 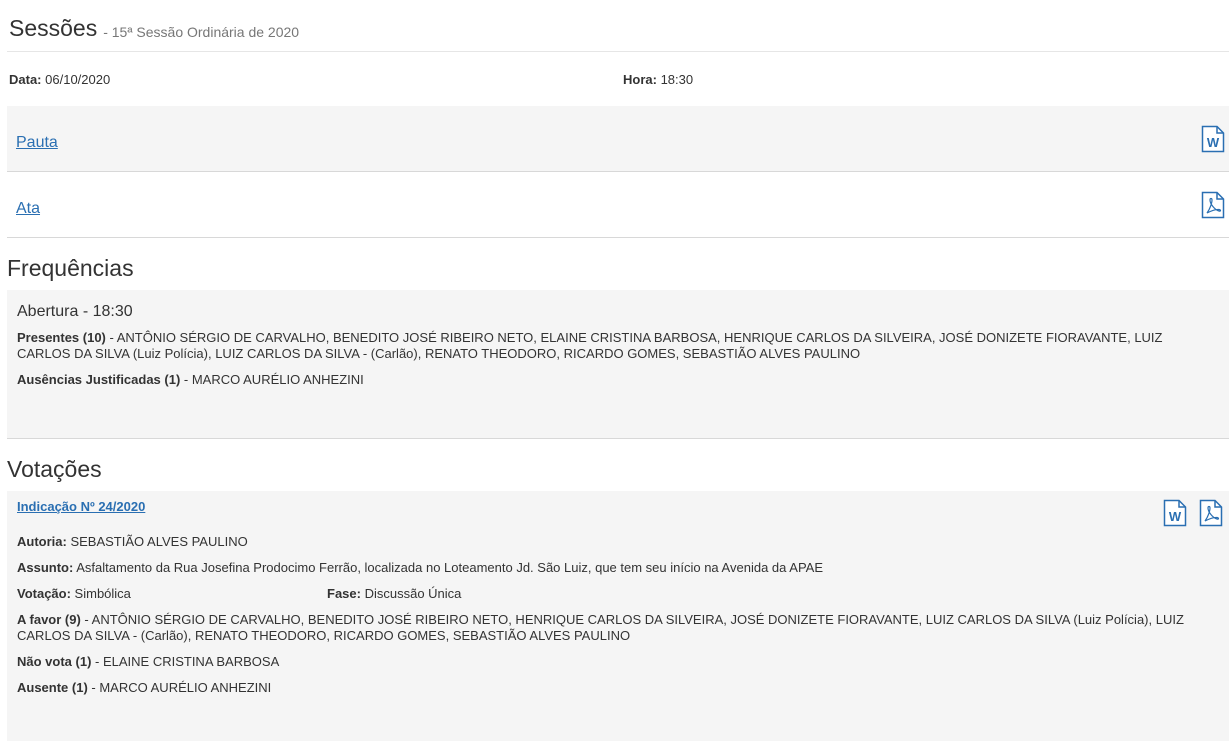 What do you see at coordinates (53, 28) in the screenshot?
I see `page-title: Sessões` at bounding box center [53, 28].